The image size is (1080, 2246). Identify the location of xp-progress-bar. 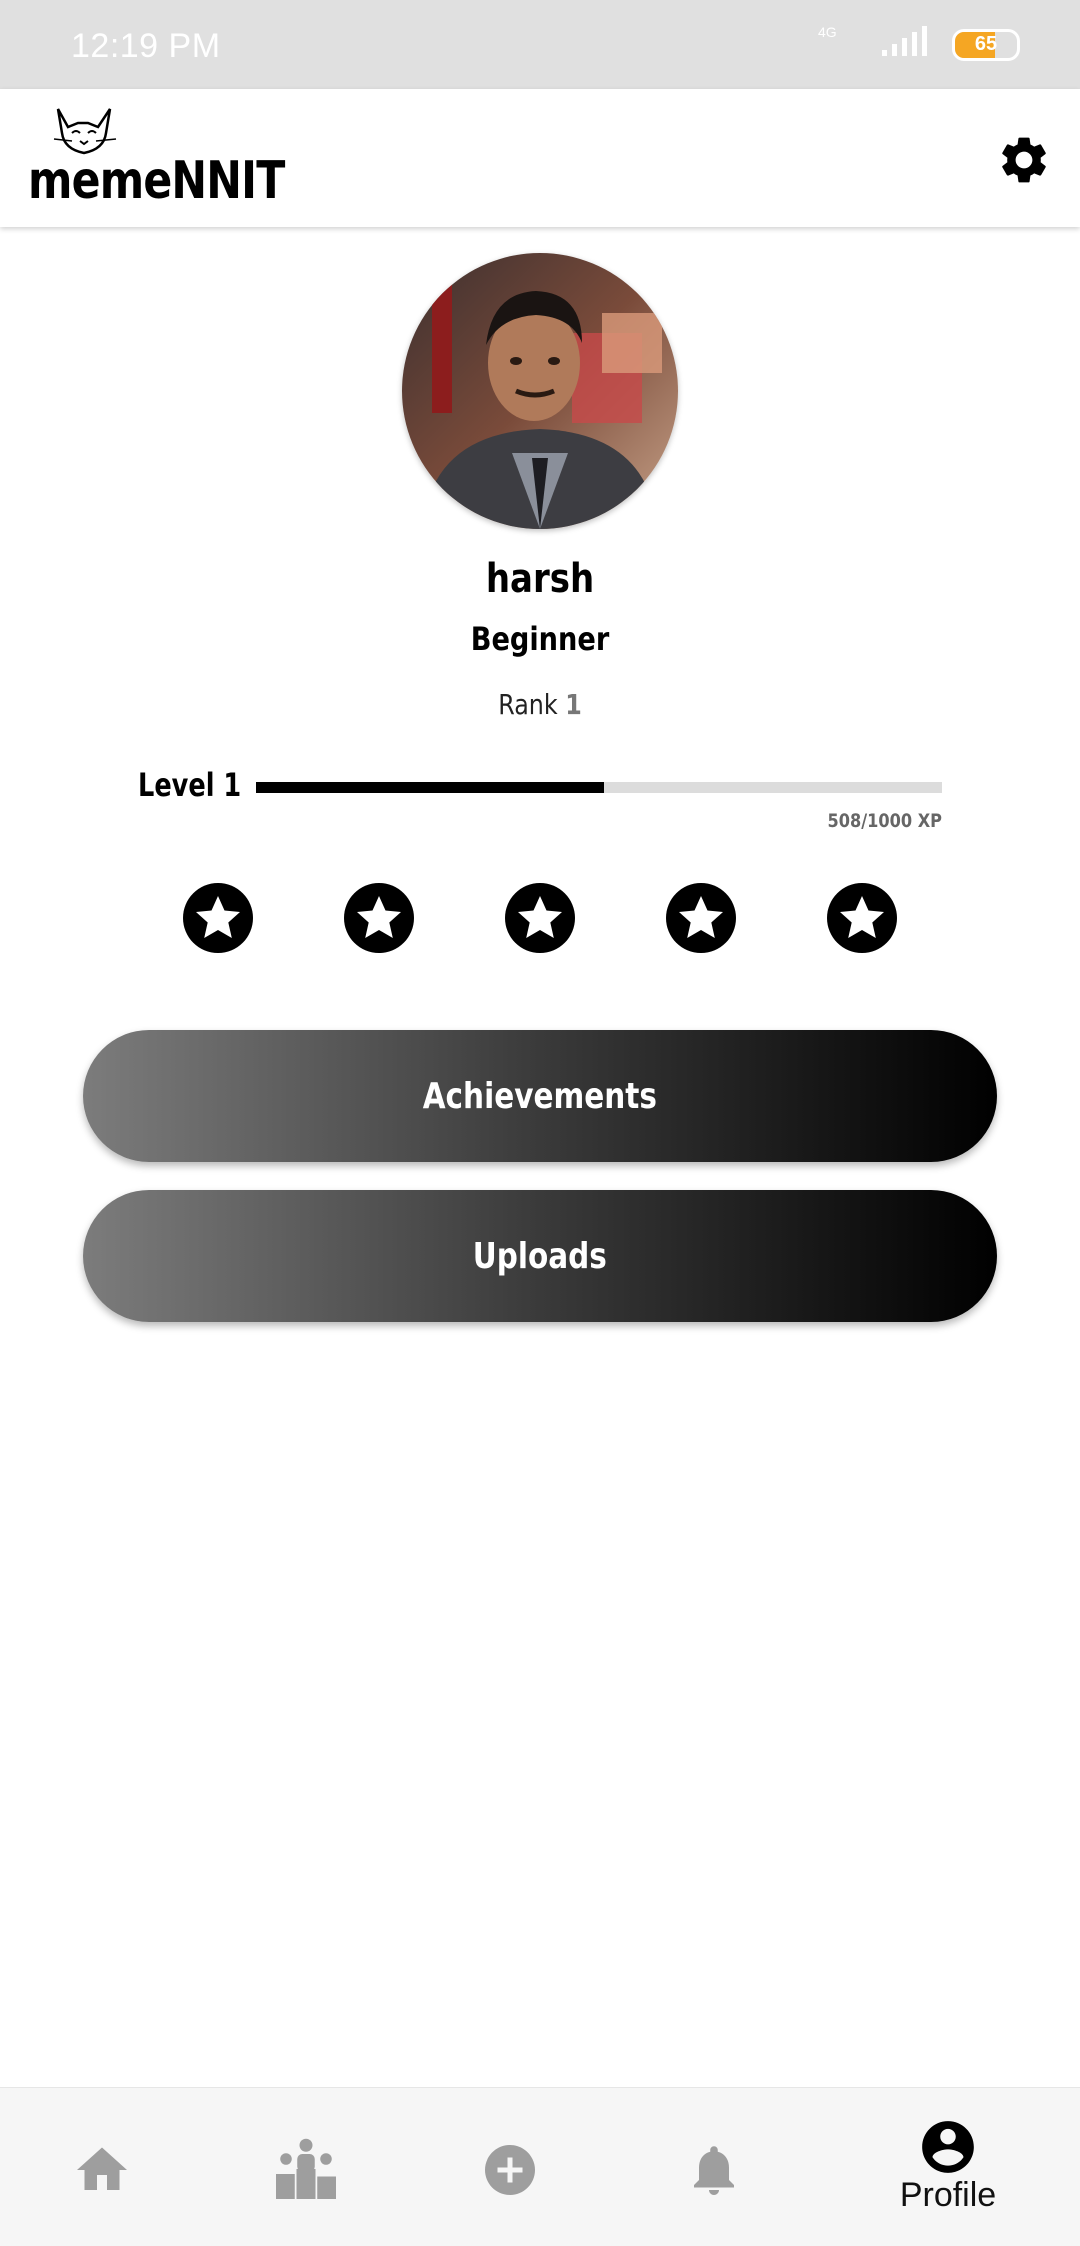
(599, 787).